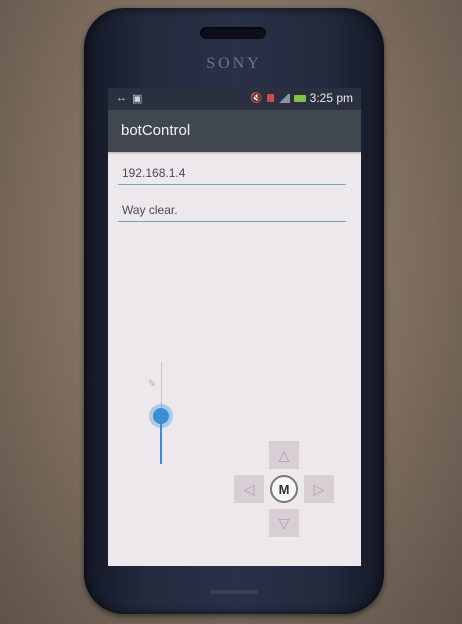  I want to click on home-key, so click(234, 592).